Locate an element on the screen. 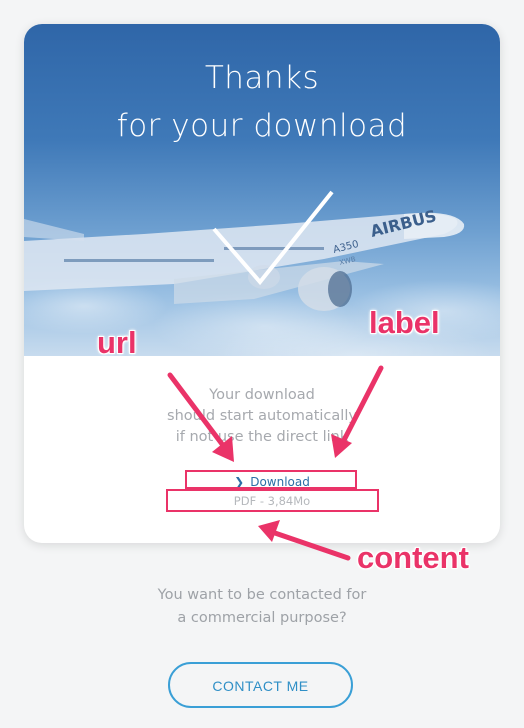  annotation-url: url is located at coordinates (117, 342).